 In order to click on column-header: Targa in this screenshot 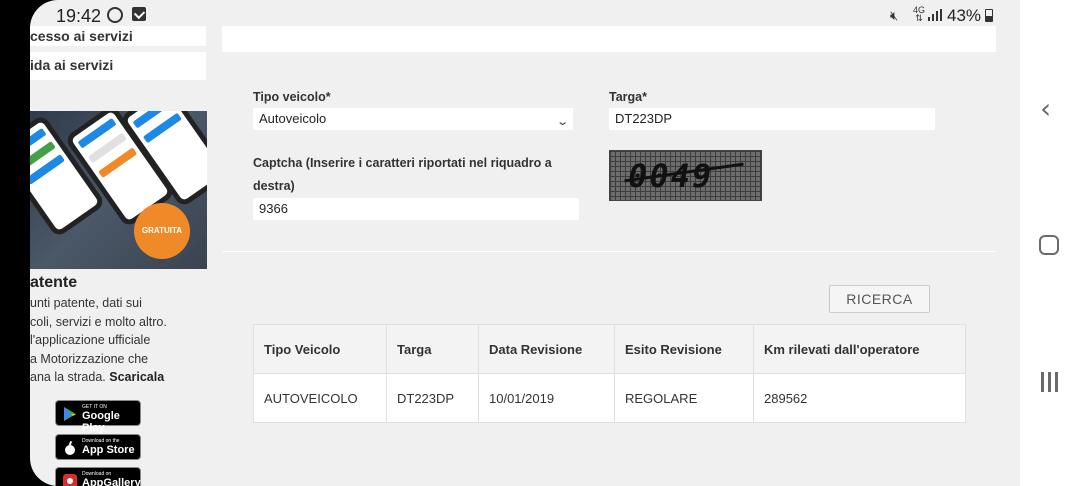, I will do `click(432, 349)`.